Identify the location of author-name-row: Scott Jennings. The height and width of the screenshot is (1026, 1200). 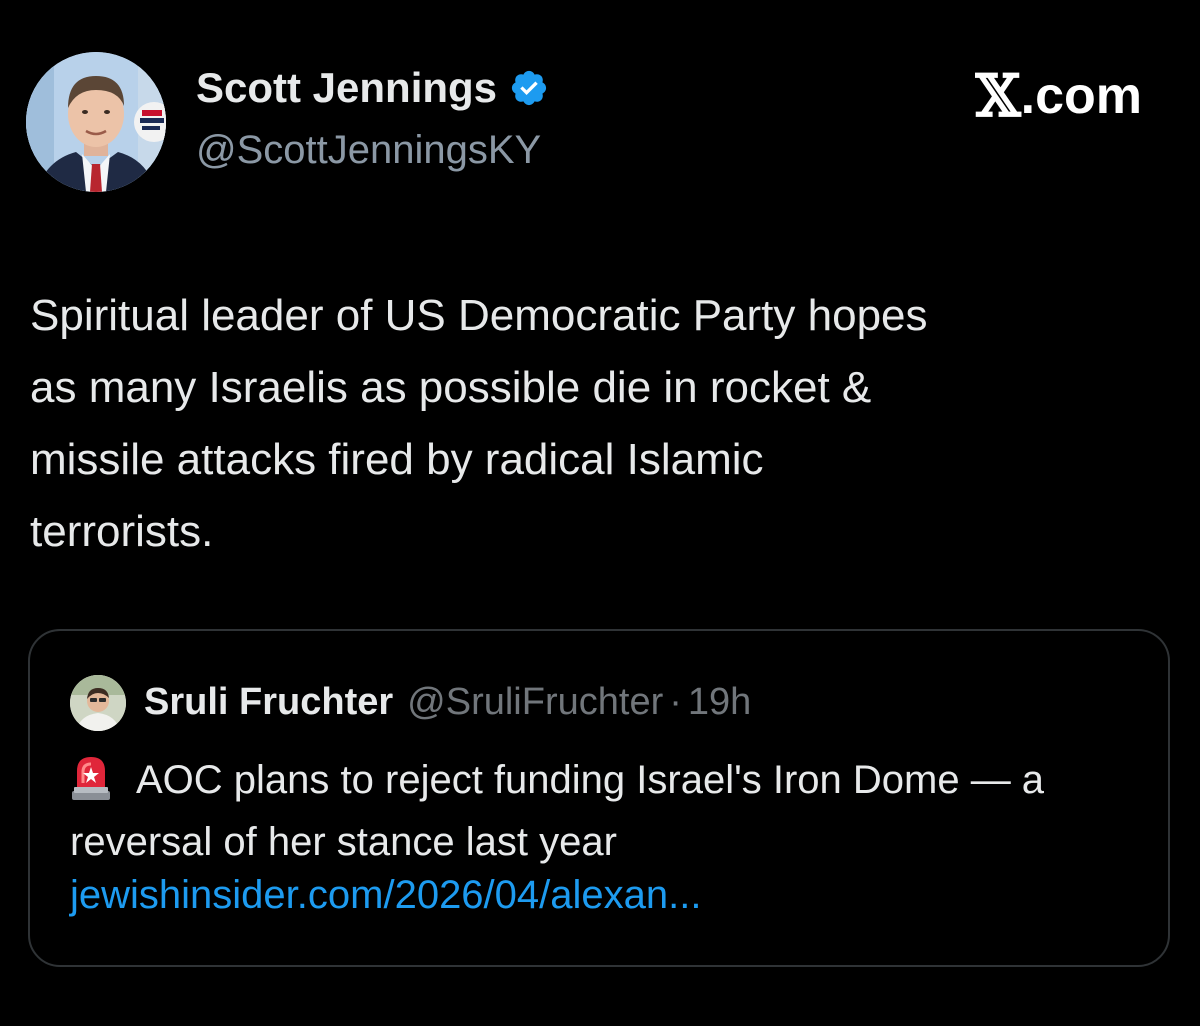
(372, 88).